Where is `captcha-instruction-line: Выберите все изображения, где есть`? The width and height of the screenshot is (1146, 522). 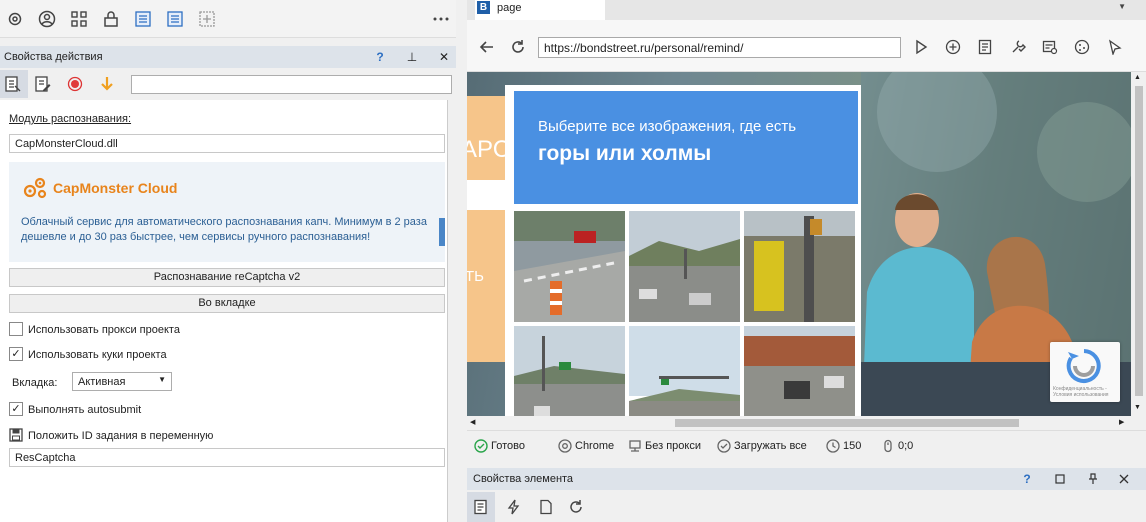
captcha-instruction-line: Выберите все изображения, где есть is located at coordinates (667, 126).